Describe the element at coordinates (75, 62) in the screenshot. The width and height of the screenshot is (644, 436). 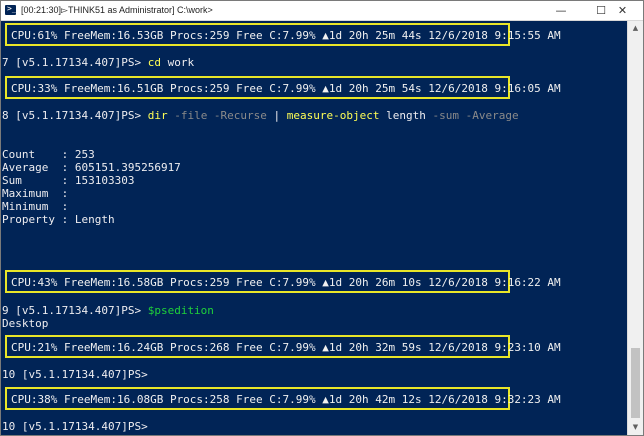
I see `prompt: 7 [v5.1.17134.407]PS>` at that location.